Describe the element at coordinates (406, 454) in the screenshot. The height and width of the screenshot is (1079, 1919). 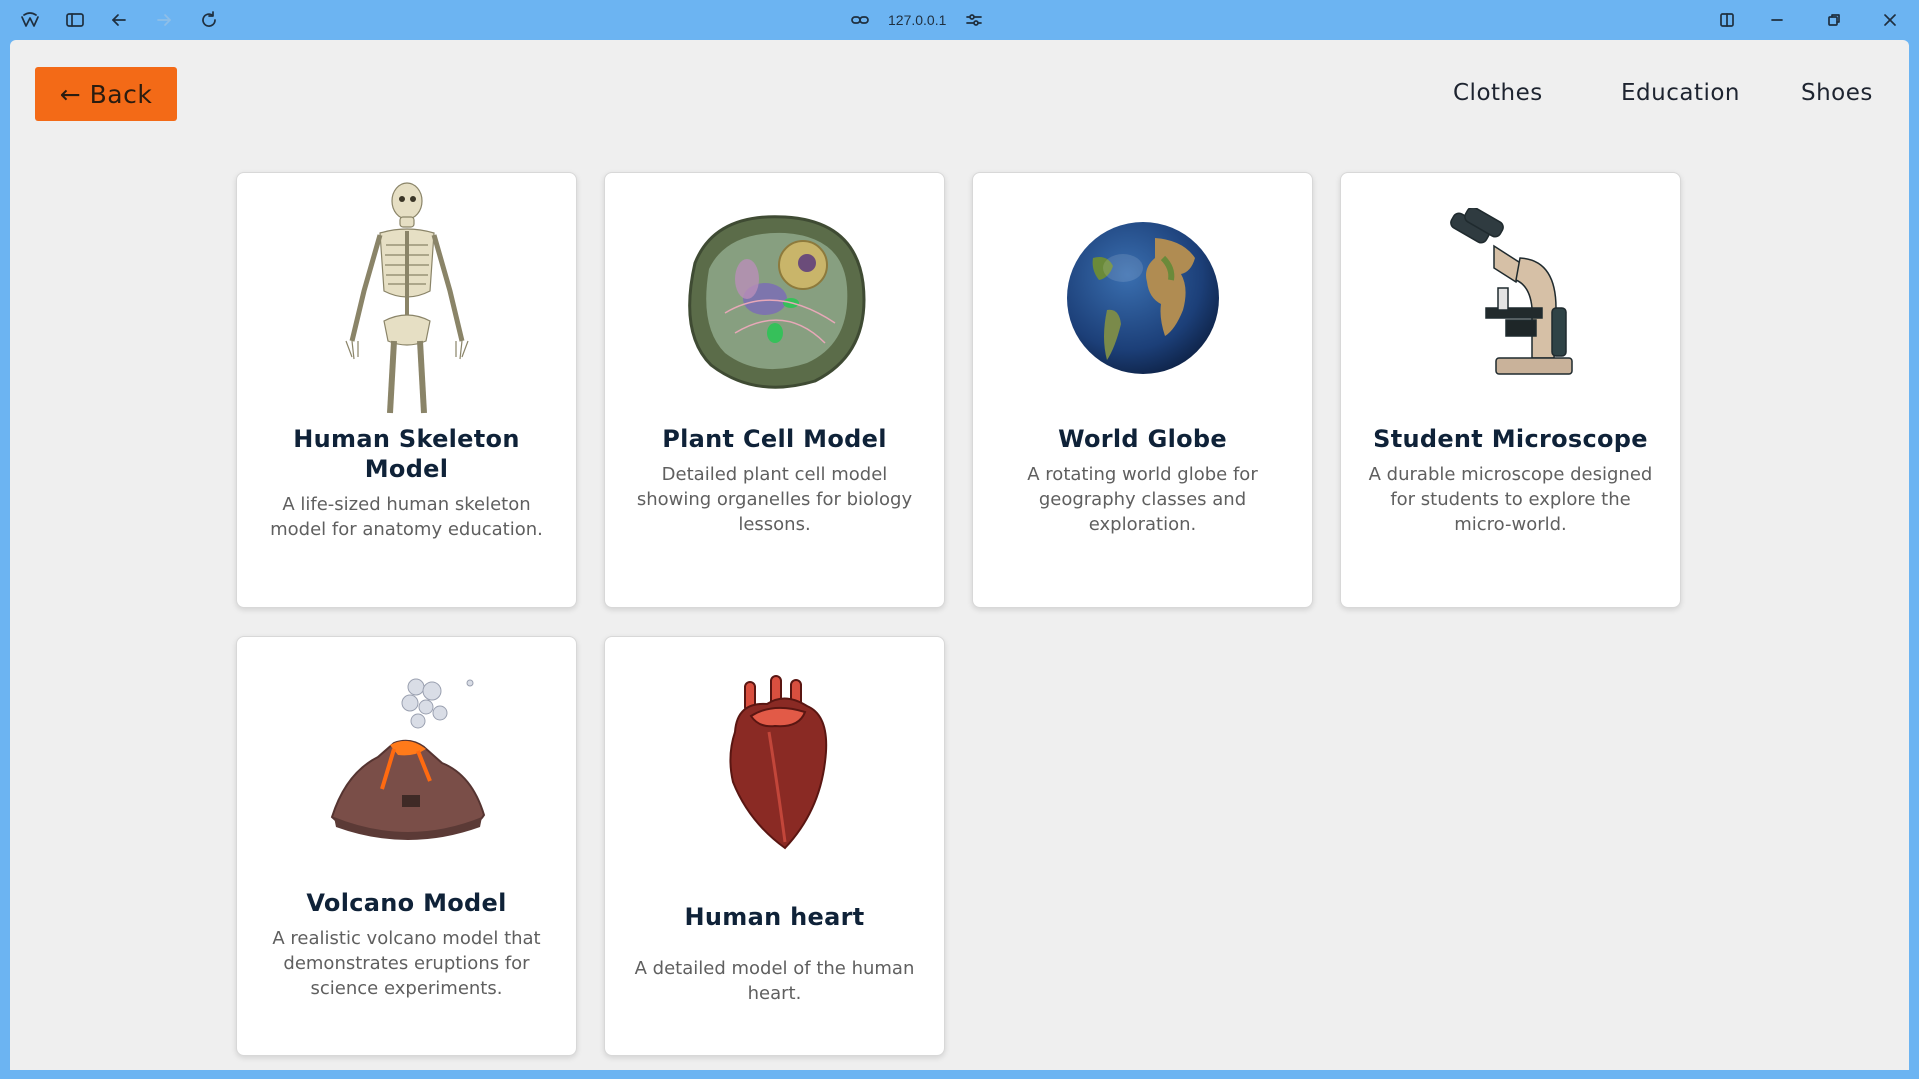
I see `product-title: Human Skeleton Model` at that location.